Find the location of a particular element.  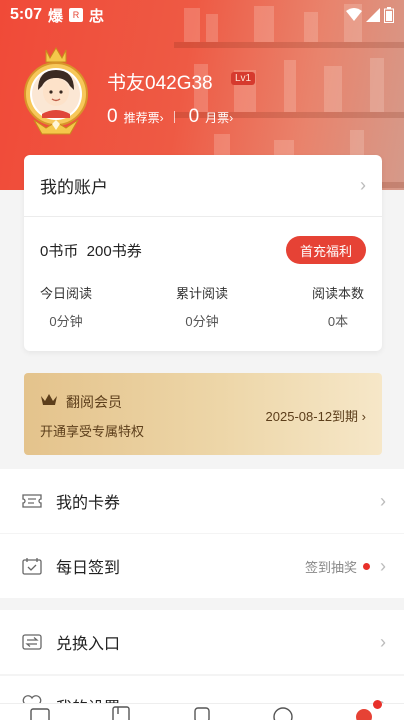

member-expiry: 2025-08-12到期 › is located at coordinates (315, 416).